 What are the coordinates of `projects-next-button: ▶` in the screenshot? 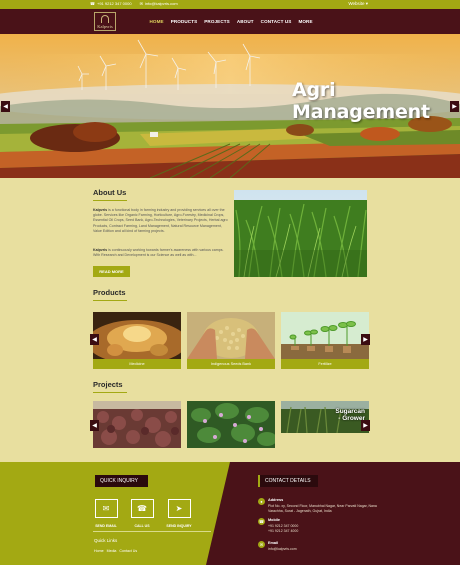 It's located at (365, 425).